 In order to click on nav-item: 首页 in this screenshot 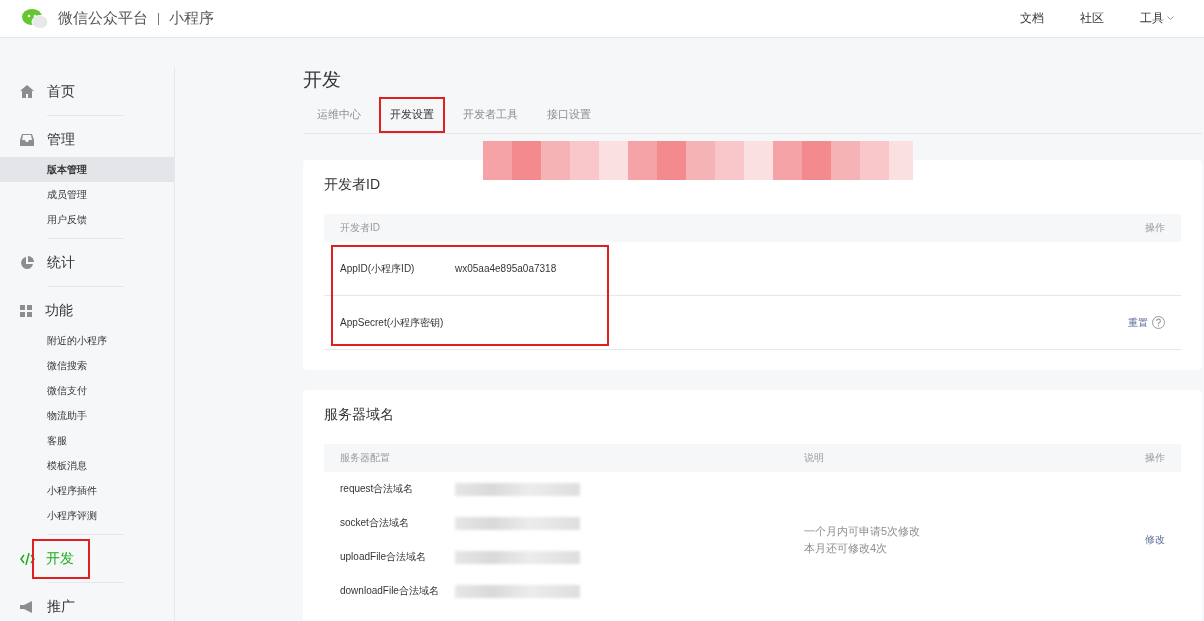, I will do `click(61, 91)`.